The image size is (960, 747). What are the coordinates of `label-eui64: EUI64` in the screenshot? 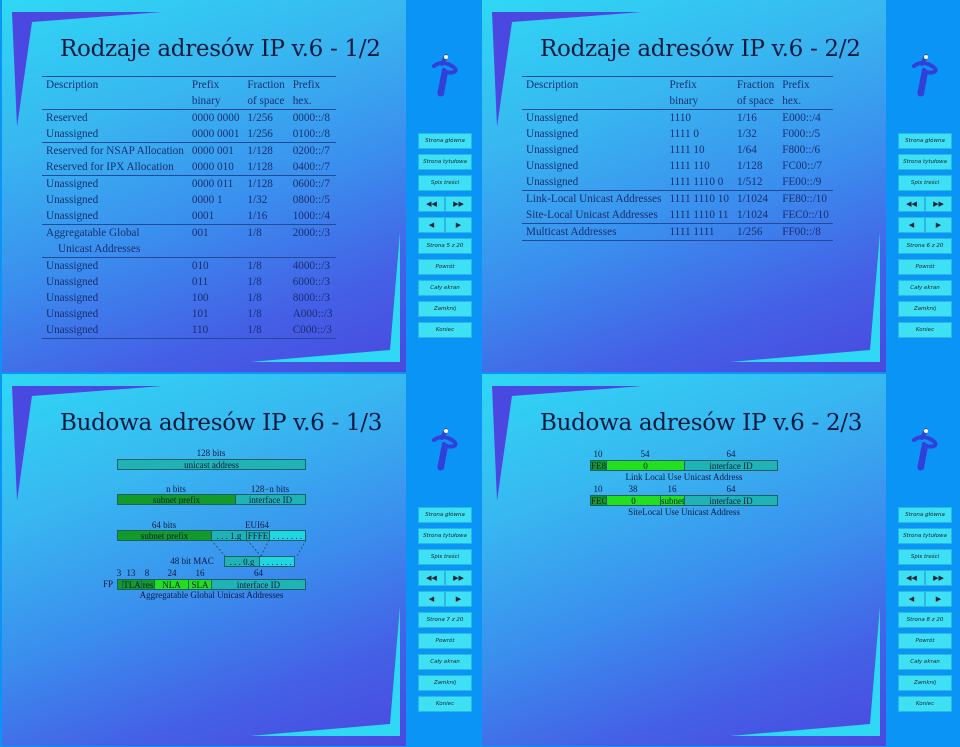 It's located at (257, 525).